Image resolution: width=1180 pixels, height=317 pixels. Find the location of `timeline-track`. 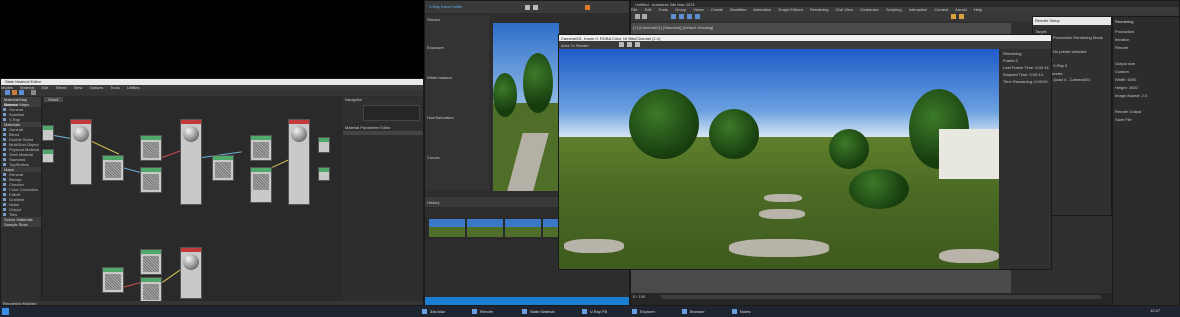

timeline-track is located at coordinates (881, 297).